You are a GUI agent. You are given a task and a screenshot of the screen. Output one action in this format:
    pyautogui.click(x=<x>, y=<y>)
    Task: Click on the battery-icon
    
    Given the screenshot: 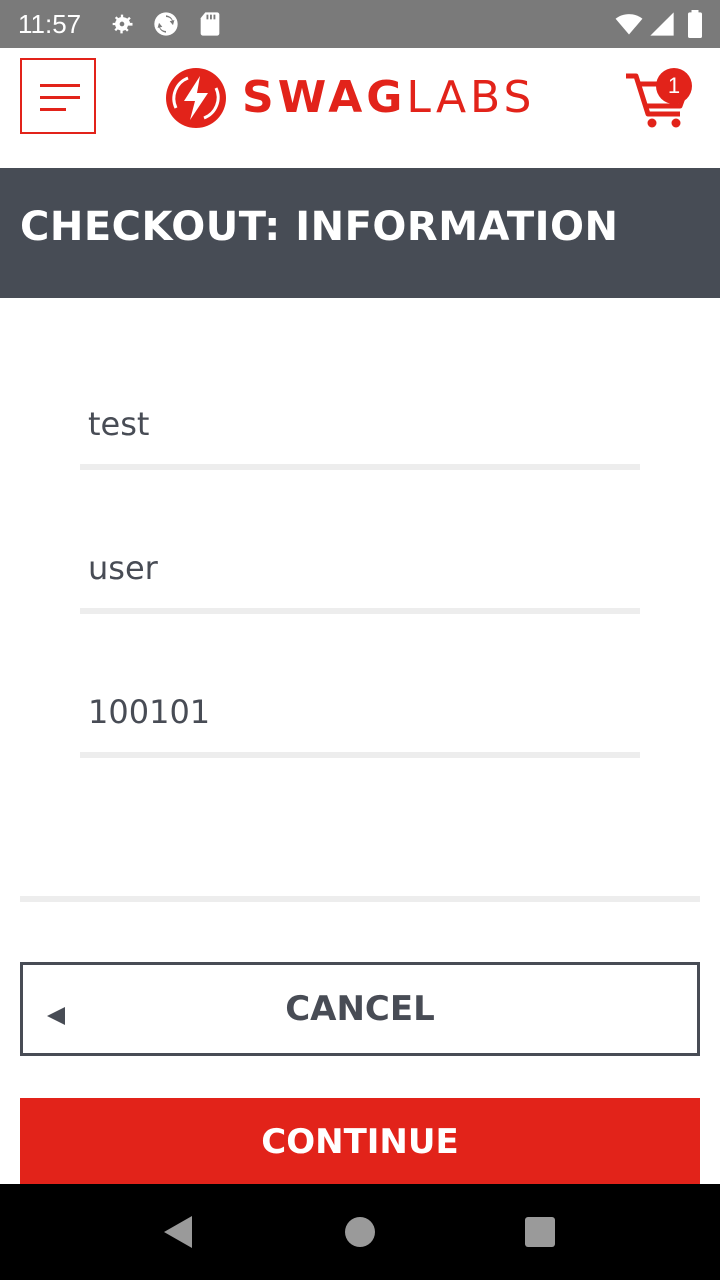 What is the action you would take?
    pyautogui.click(x=695, y=24)
    